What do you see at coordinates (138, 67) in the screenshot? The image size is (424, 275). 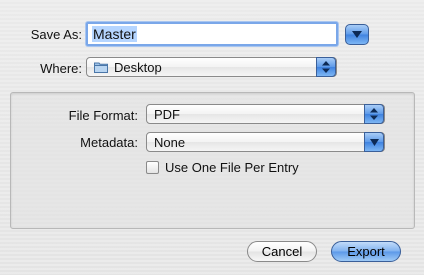 I see `where-selected: Desktop` at bounding box center [138, 67].